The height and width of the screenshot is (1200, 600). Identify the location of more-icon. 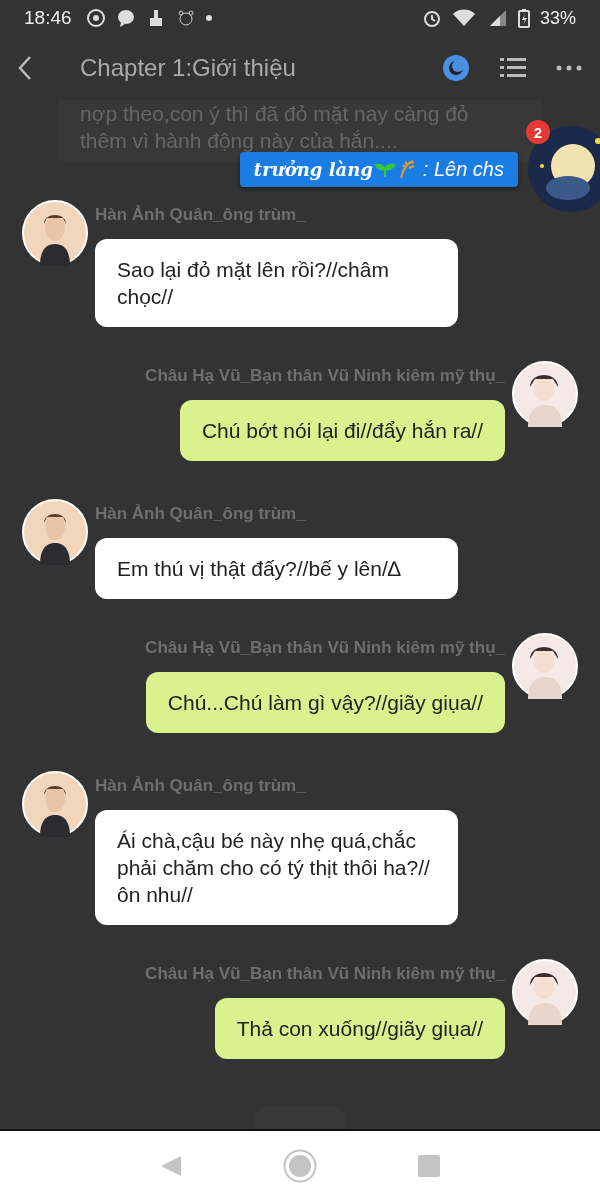
(569, 68).